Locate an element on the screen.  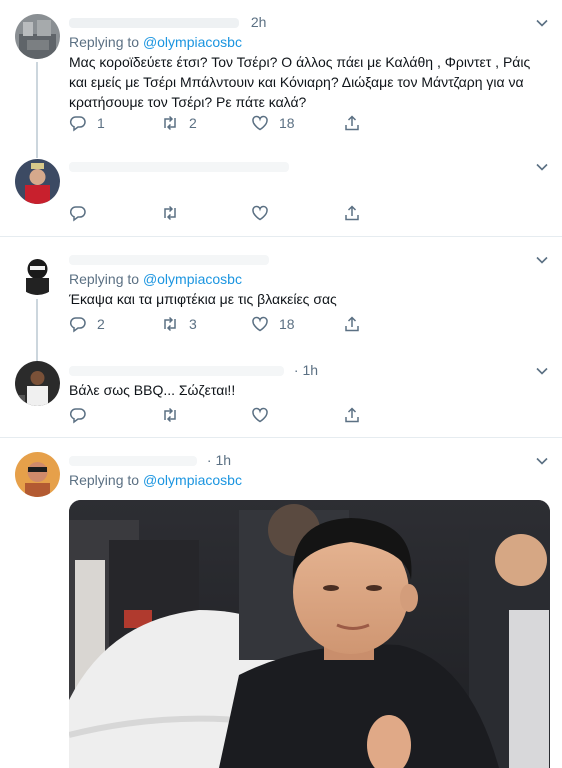
reply-button: 2 is located at coordinates (87, 324).